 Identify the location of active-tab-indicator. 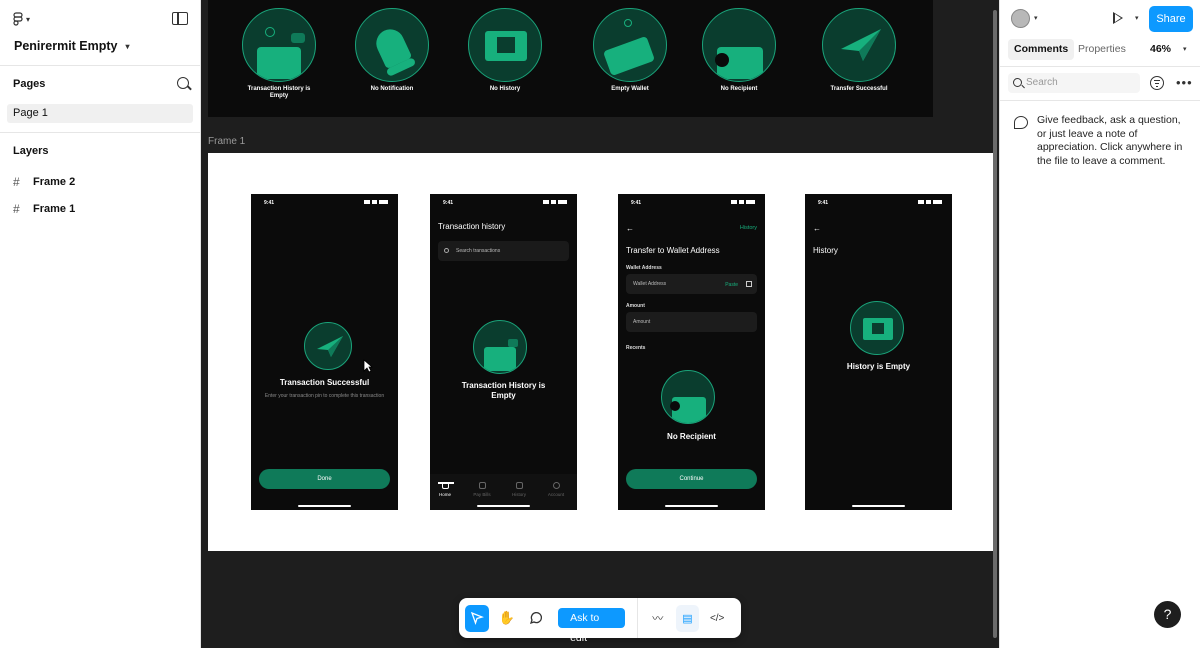
(446, 483).